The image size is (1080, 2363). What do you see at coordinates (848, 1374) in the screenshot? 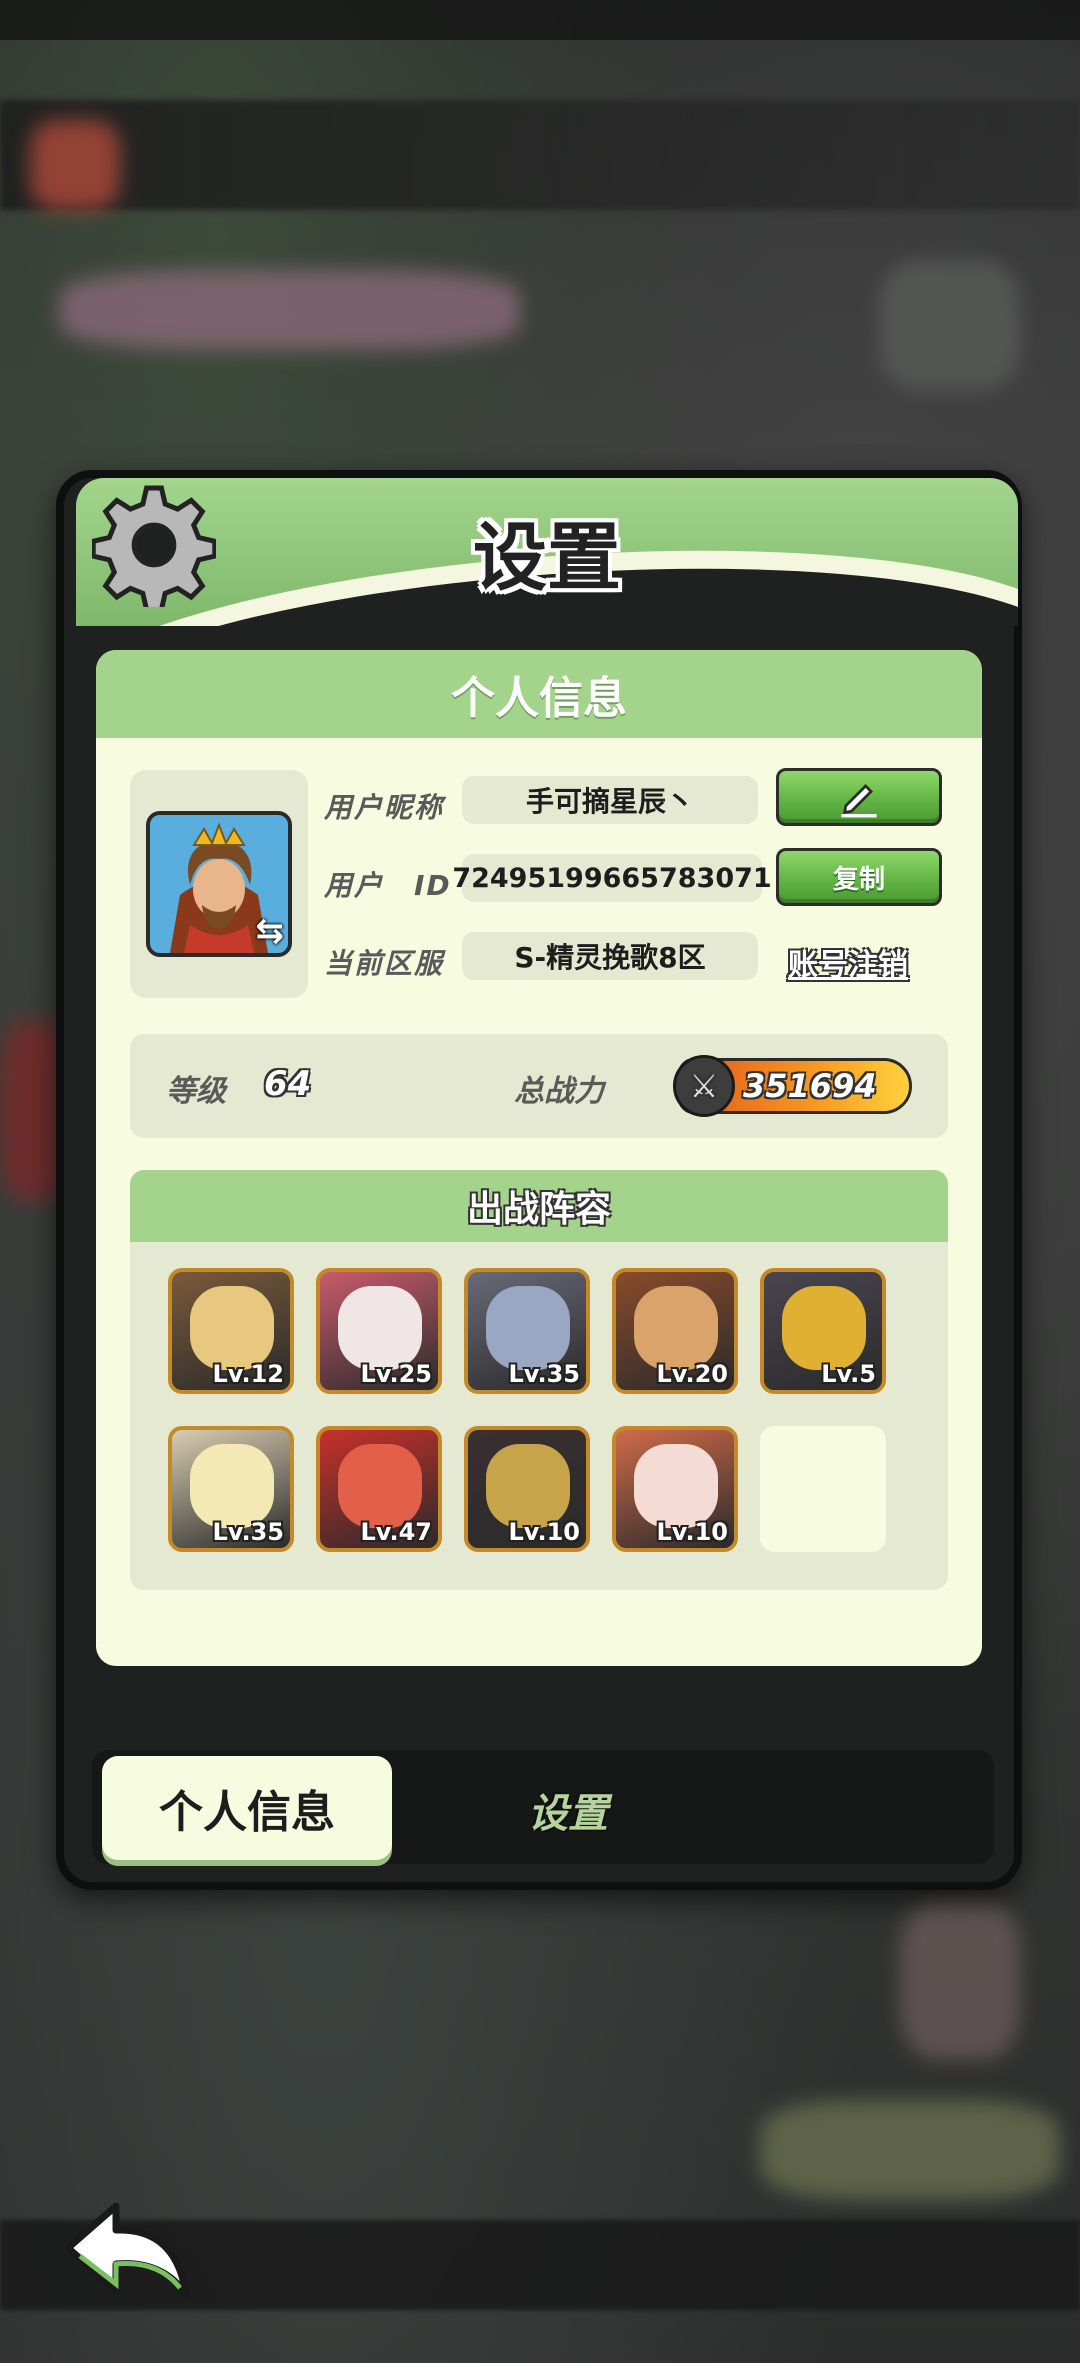
I see `hero-level: Lv.5` at bounding box center [848, 1374].